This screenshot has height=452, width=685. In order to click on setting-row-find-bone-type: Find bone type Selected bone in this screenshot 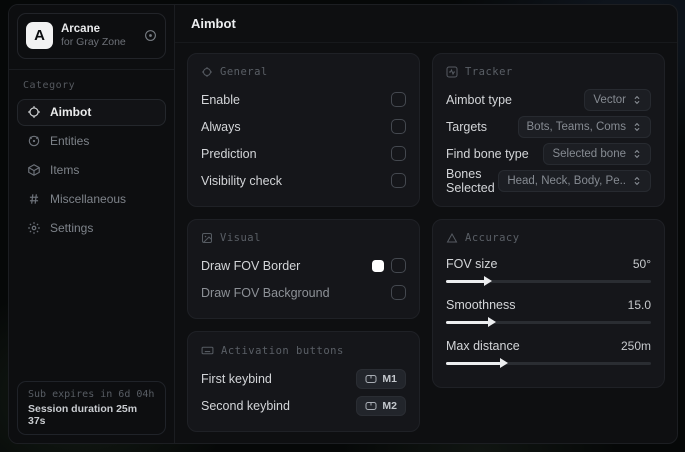, I will do `click(548, 153)`.